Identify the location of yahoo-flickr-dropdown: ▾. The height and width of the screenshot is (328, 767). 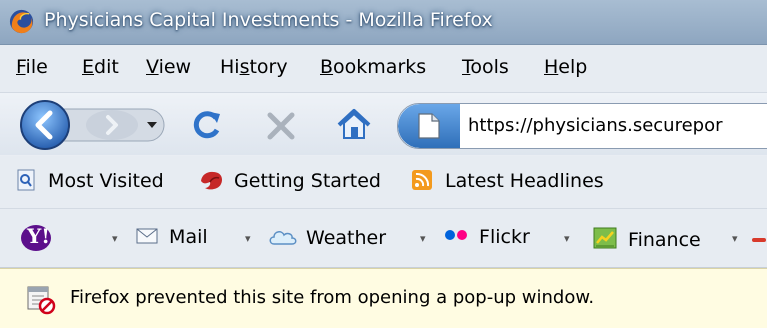
(567, 238).